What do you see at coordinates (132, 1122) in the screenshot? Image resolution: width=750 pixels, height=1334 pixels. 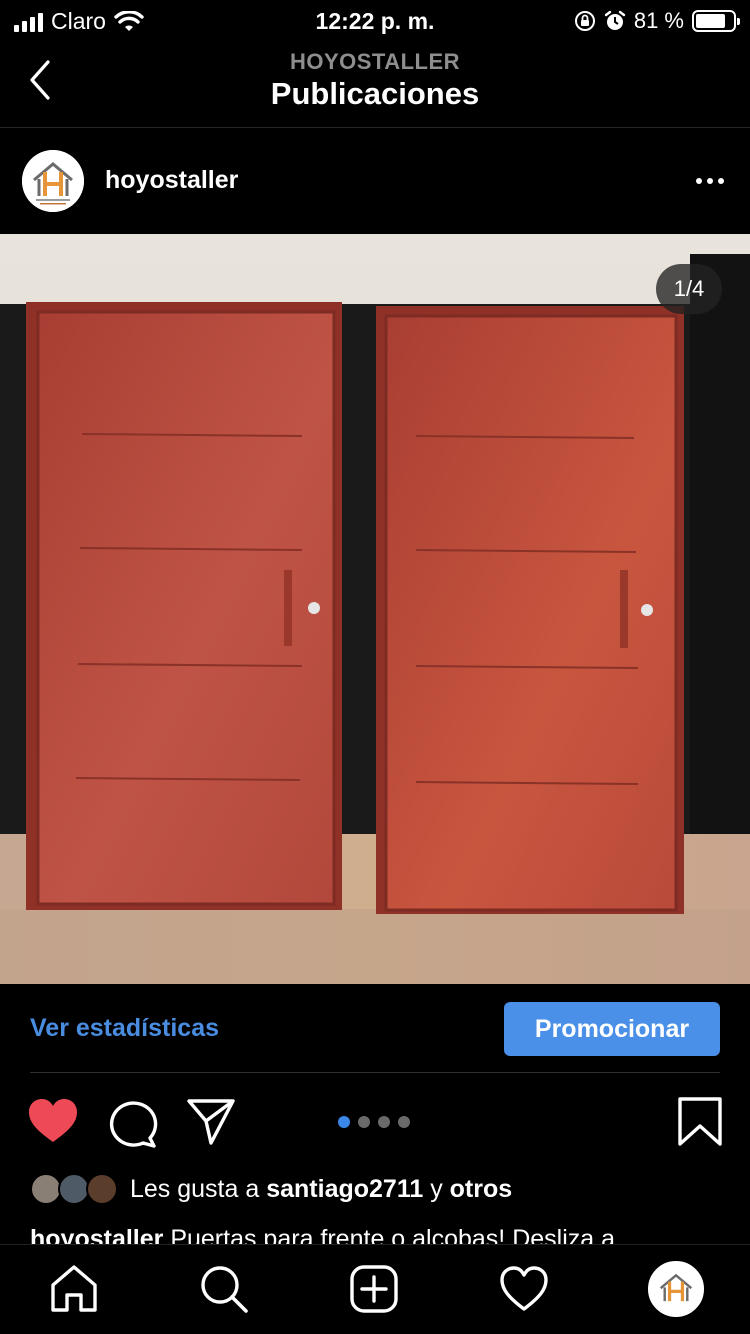 I see `comment-icon` at bounding box center [132, 1122].